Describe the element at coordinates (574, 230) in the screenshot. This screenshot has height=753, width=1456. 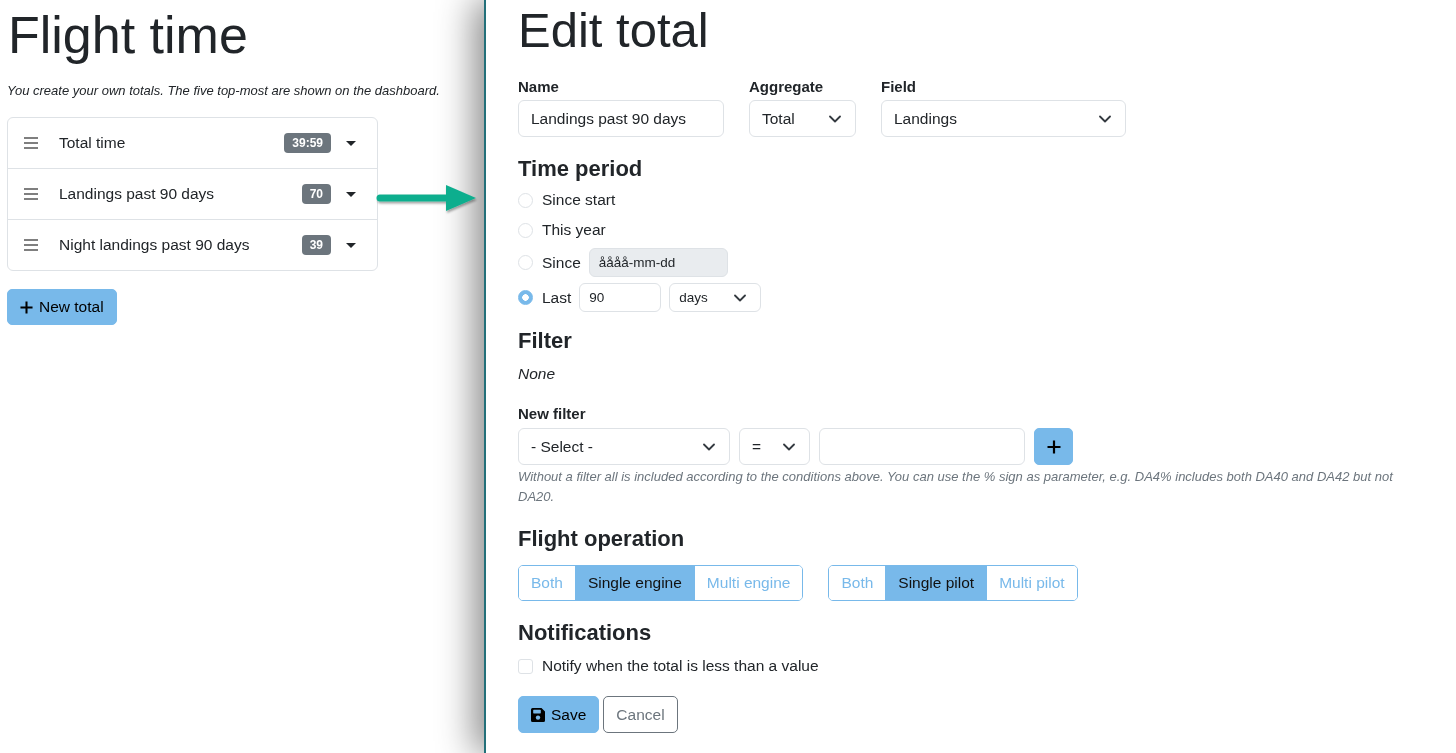
I see `option-label: This year` at that location.